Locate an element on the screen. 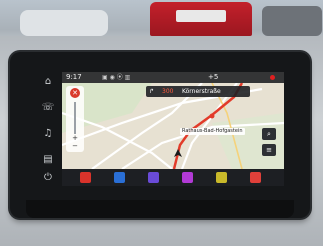 The width and height of the screenshot is (323, 246). status-bar: 9:17 ▣ ◉ ⦿ ▥ +5 is located at coordinates (173, 77).